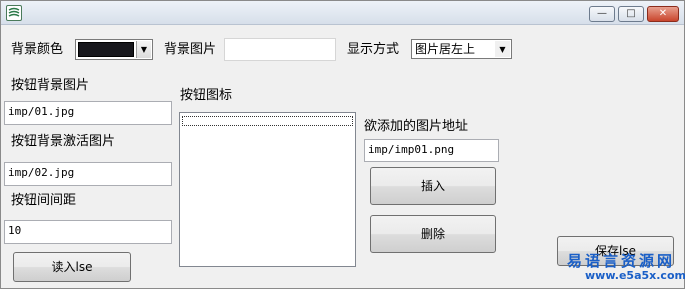  What do you see at coordinates (190, 49) in the screenshot?
I see `bg-image-label: 背景图片` at bounding box center [190, 49].